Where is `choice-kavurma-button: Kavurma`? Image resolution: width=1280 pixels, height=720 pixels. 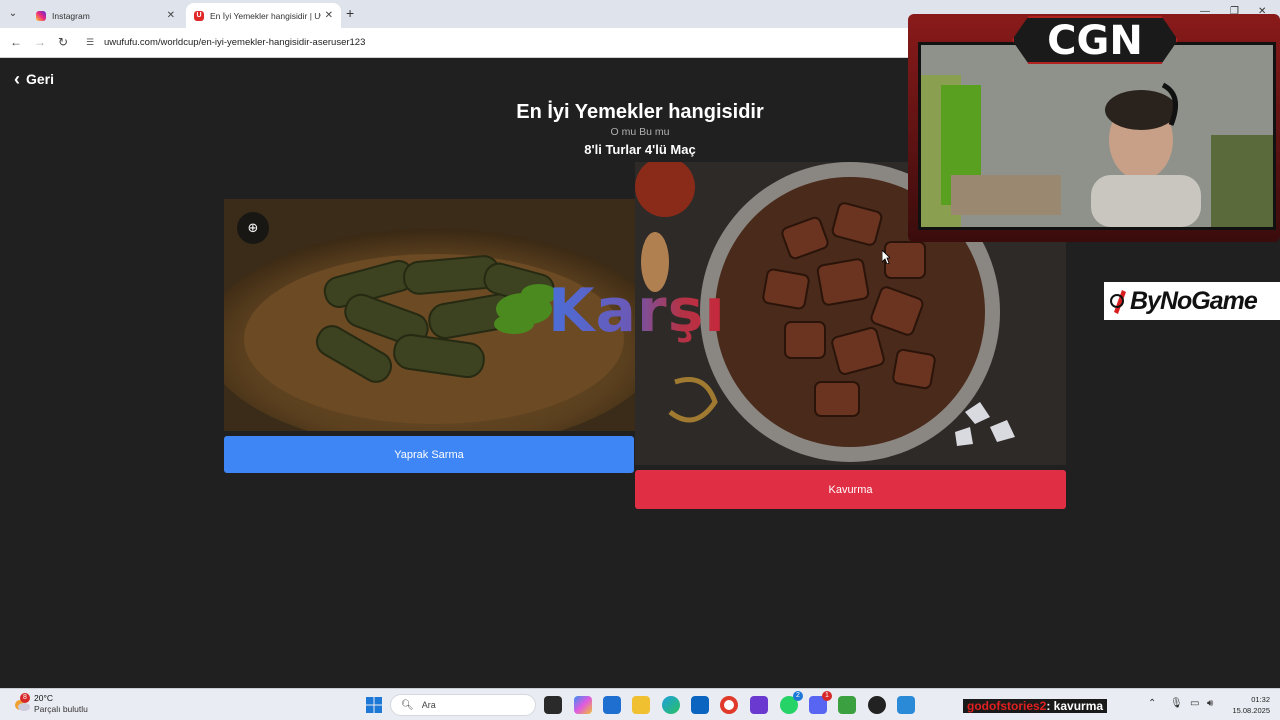
choice-kavurma-button: Kavurma is located at coordinates (850, 489).